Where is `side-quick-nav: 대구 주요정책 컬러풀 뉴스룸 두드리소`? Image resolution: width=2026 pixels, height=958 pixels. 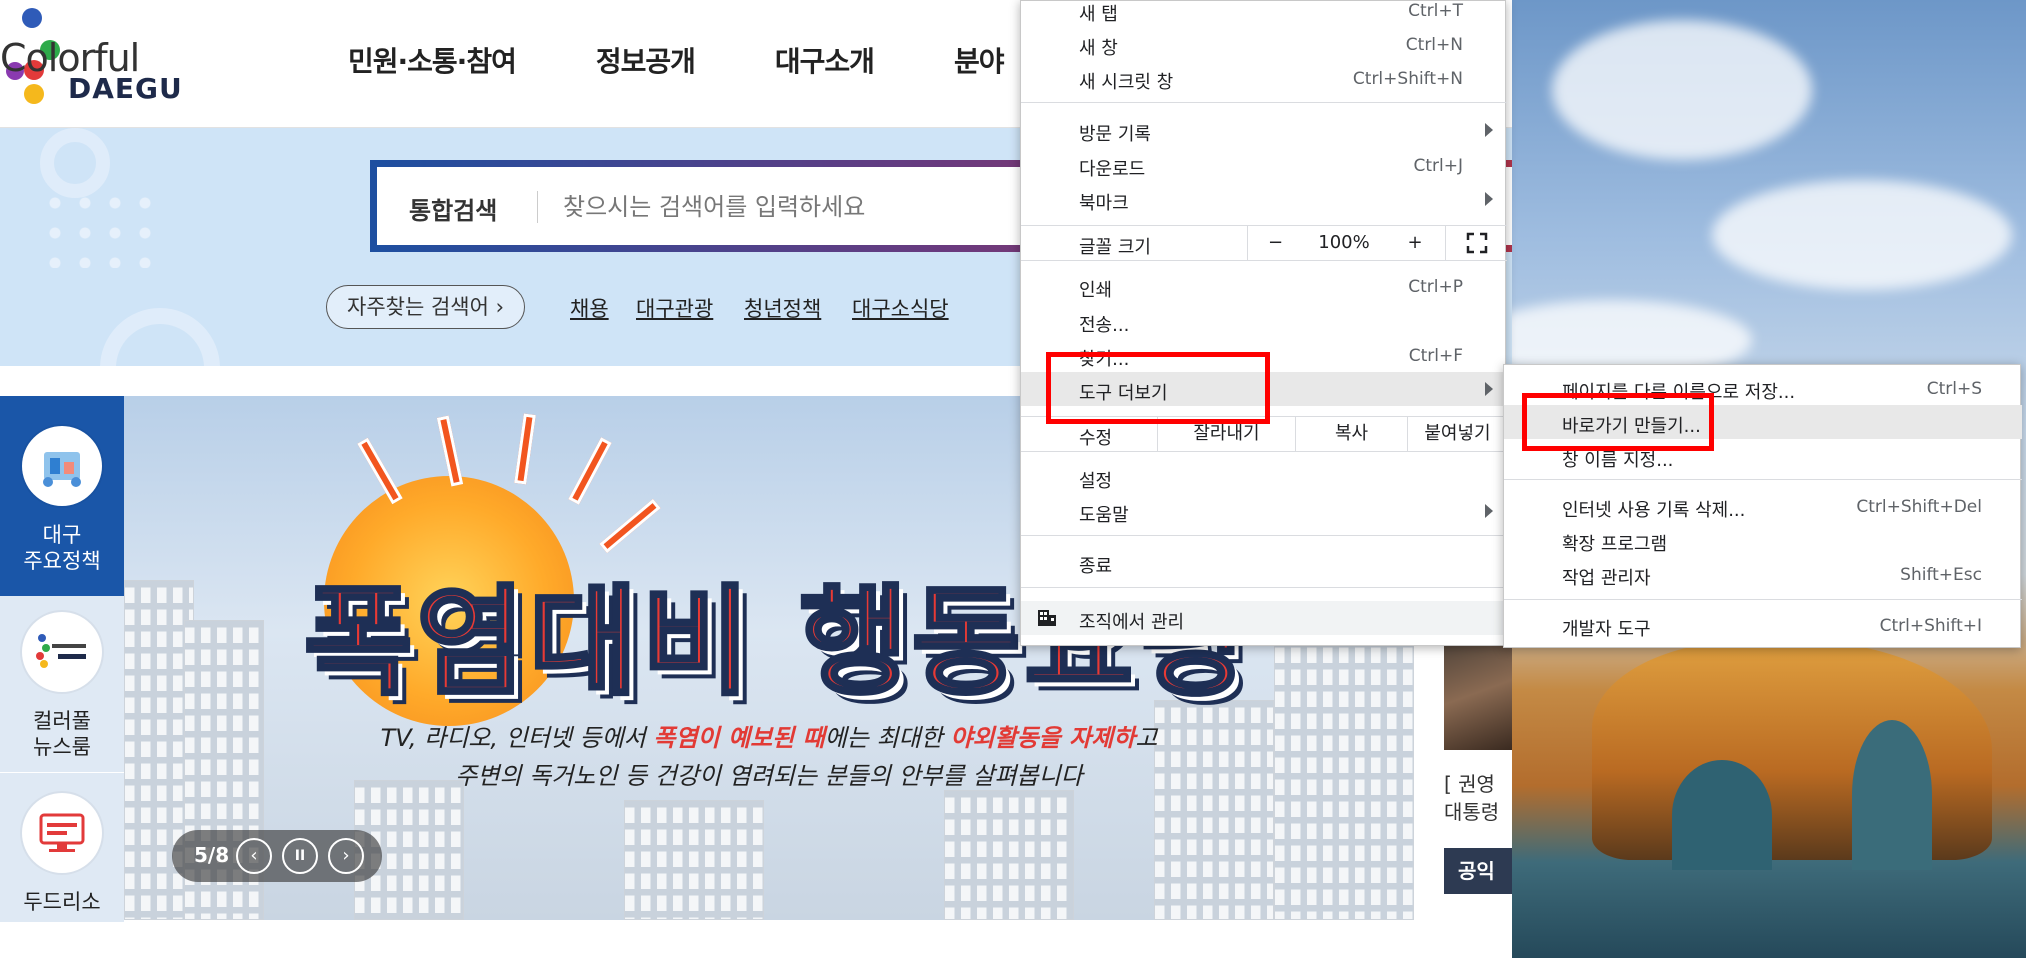 side-quick-nav: 대구 주요정책 컬러풀 뉴스룸 두드리소 is located at coordinates (62, 661).